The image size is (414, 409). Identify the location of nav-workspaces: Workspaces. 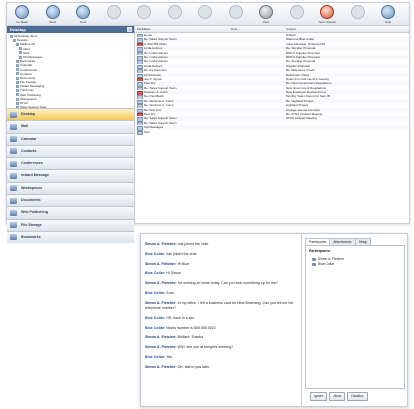
(70, 188).